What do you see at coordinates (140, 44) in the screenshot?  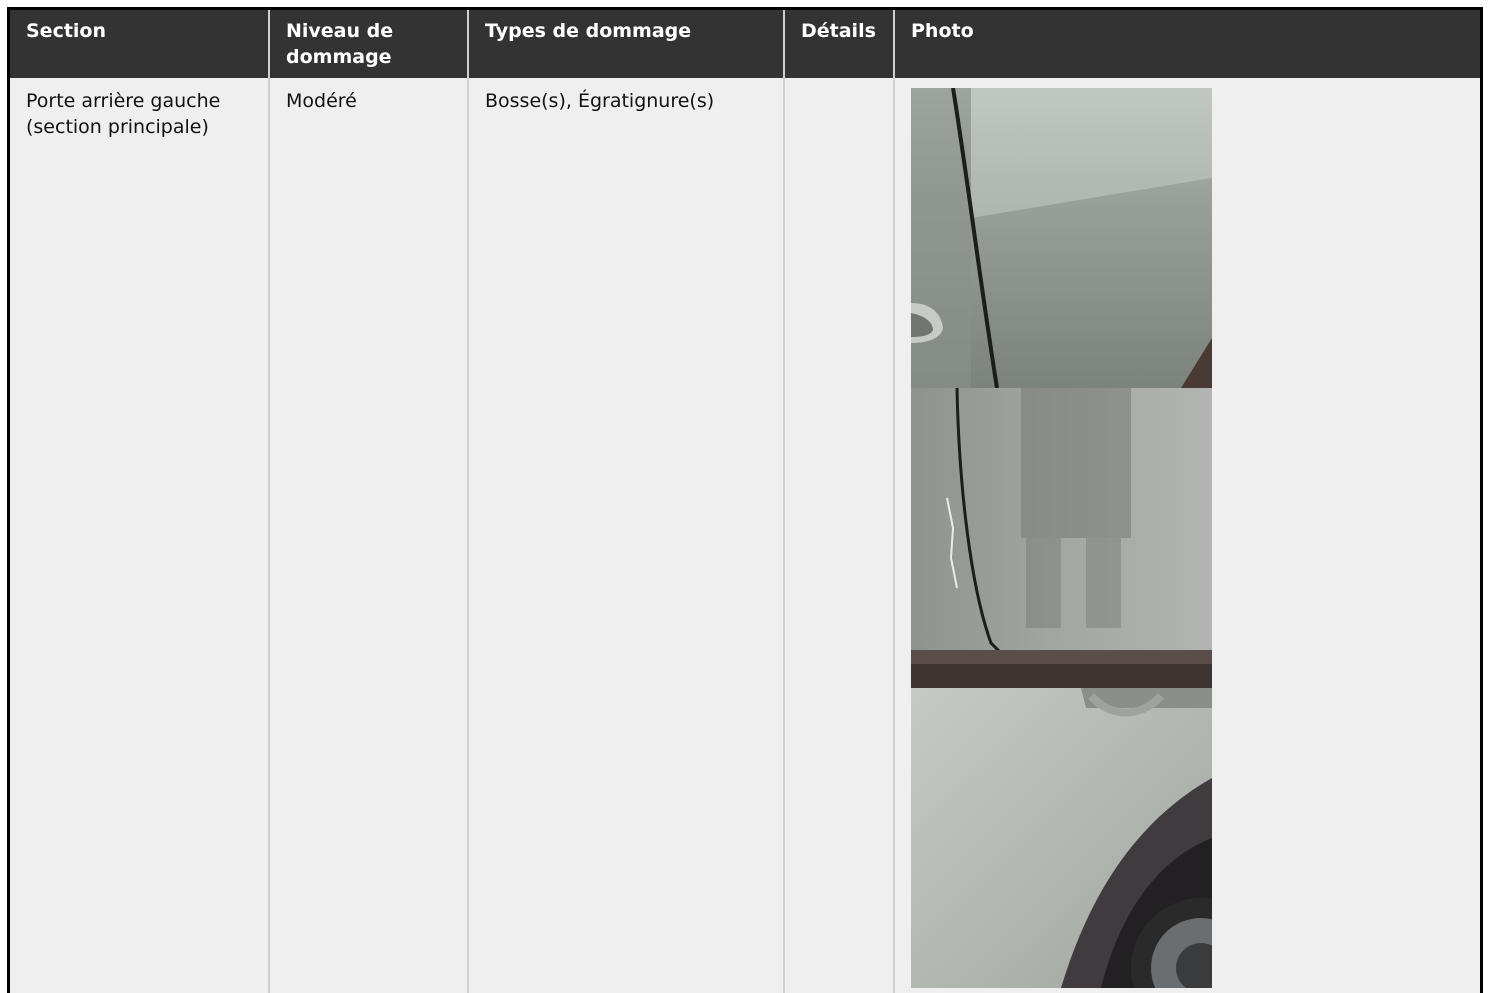 I see `header-section: Section` at bounding box center [140, 44].